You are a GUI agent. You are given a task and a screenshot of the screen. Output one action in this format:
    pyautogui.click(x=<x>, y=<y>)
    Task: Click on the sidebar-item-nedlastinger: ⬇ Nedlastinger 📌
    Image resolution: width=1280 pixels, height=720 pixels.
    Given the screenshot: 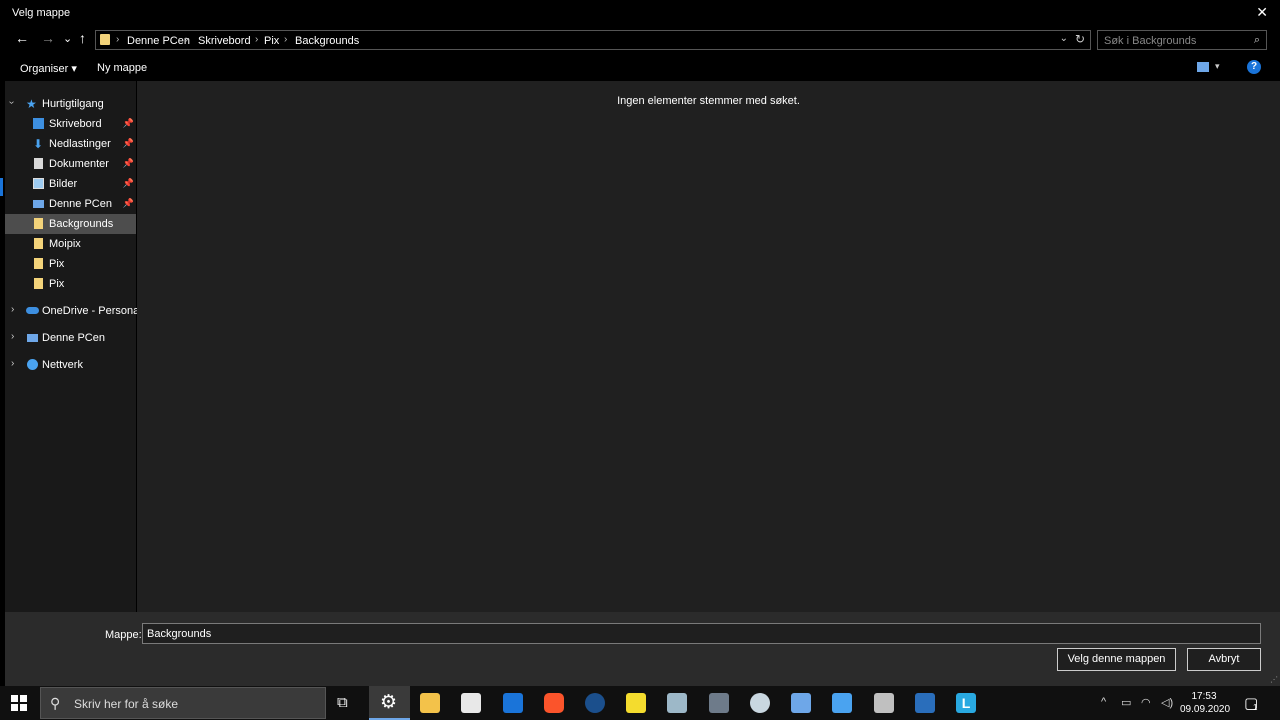 What is the action you would take?
    pyautogui.click(x=70, y=144)
    